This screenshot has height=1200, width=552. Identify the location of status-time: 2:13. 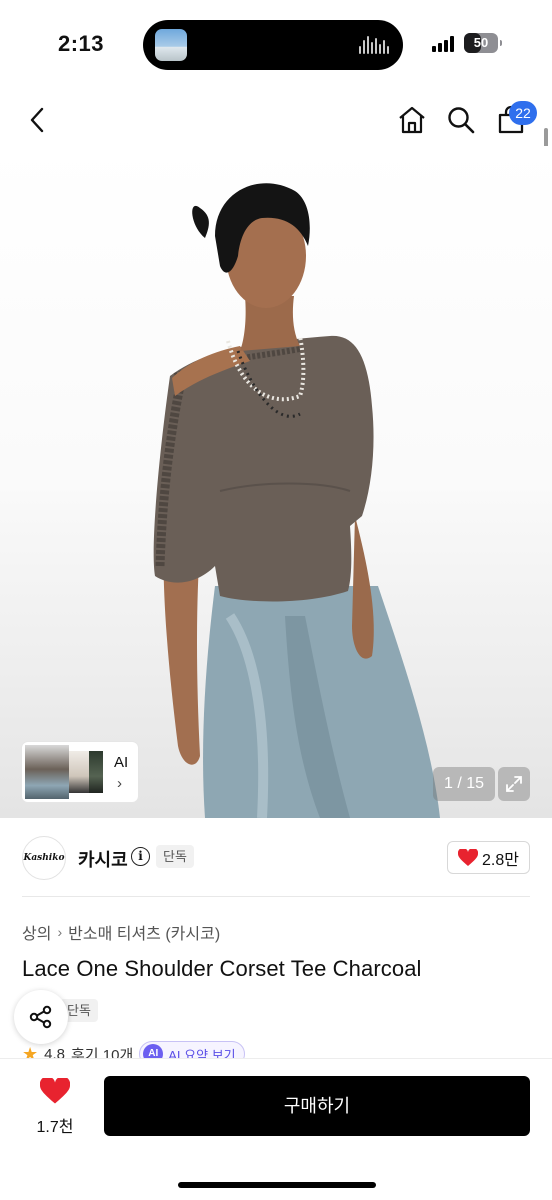
(81, 43).